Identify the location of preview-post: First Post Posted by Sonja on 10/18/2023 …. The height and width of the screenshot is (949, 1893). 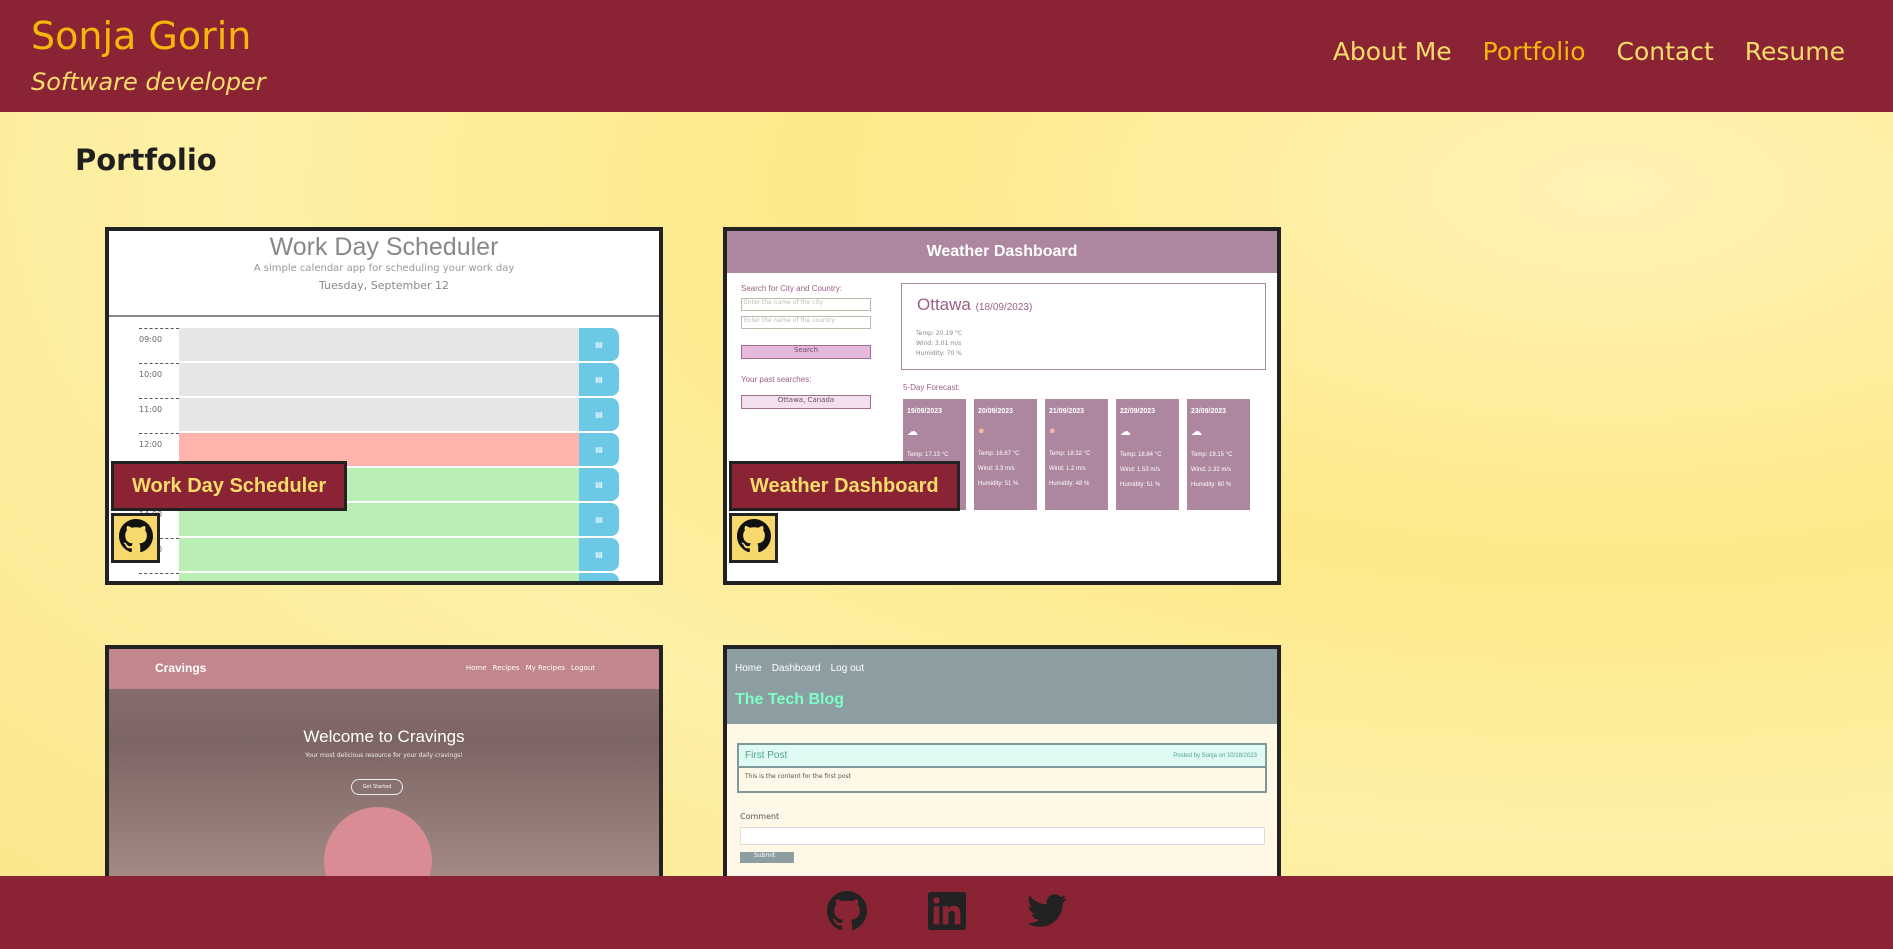
(1002, 768).